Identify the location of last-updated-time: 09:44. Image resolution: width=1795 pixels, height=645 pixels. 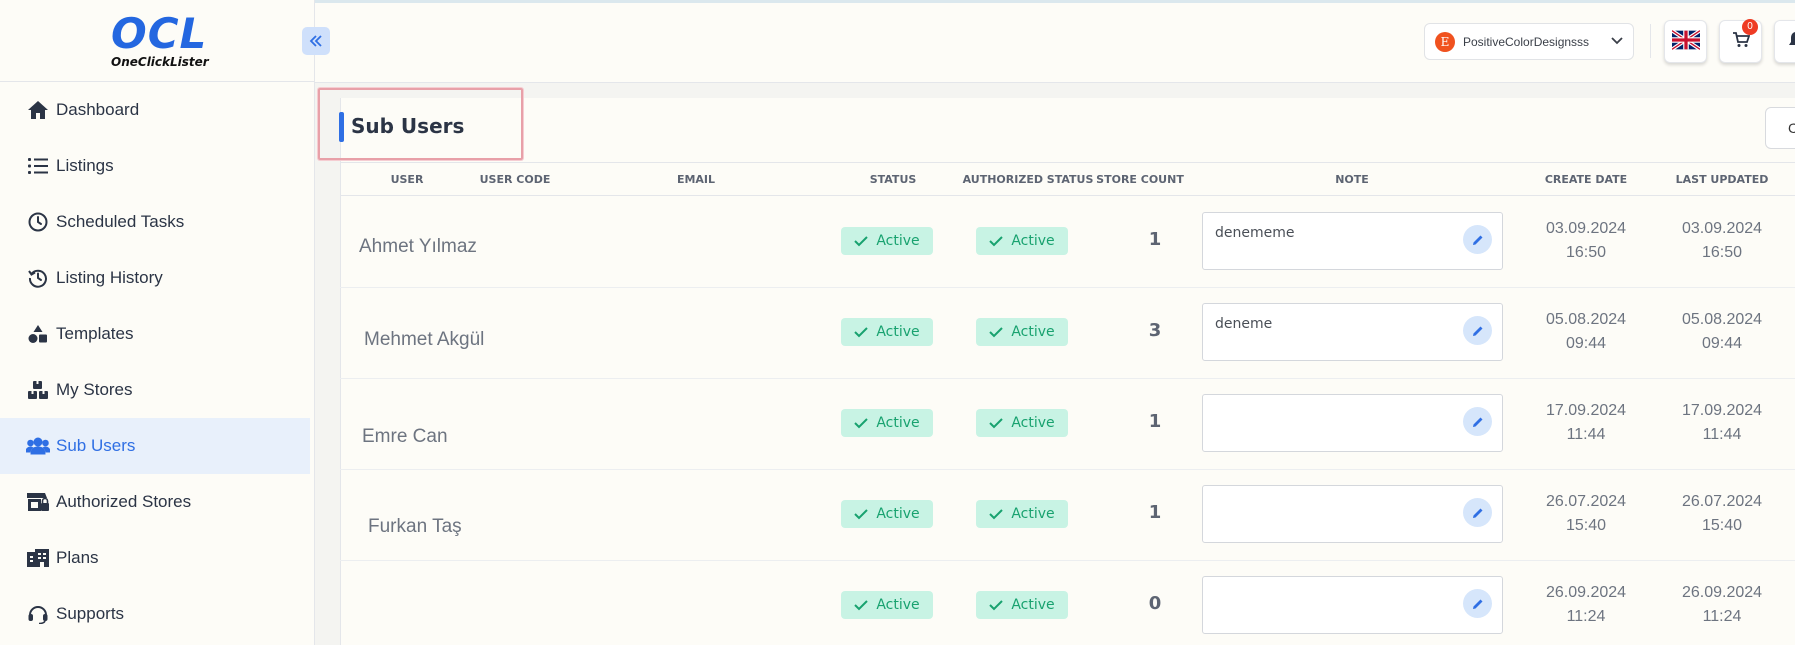
(1722, 343).